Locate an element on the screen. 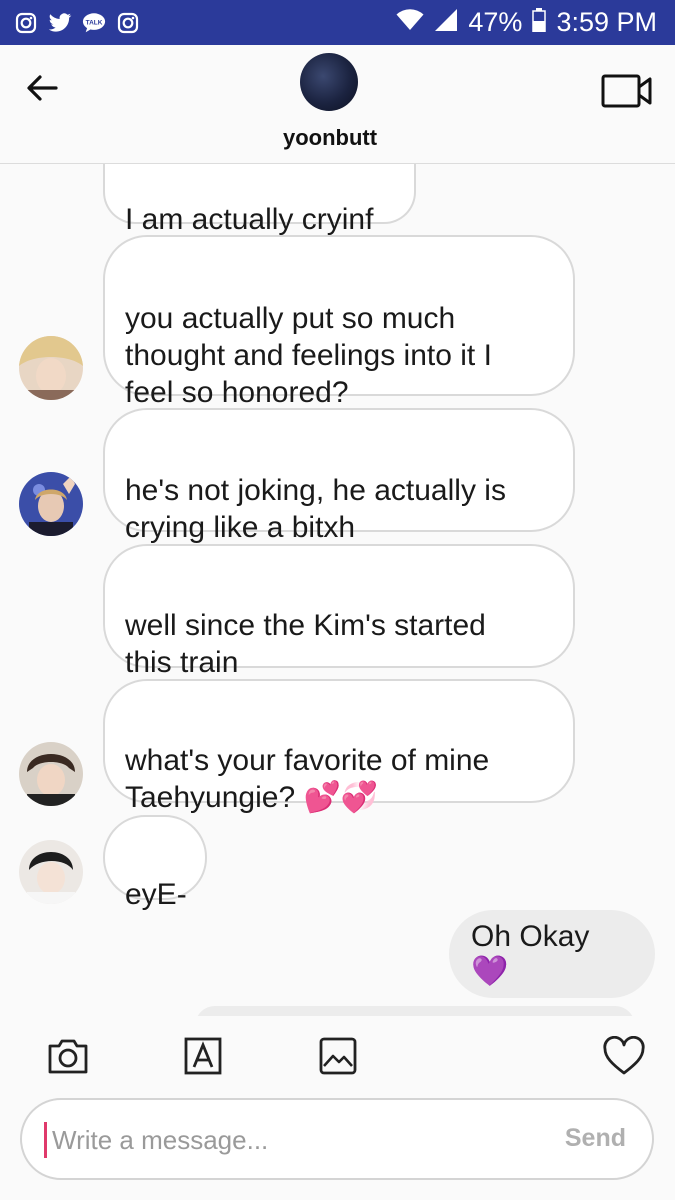 The width and height of the screenshot is (675, 1200). text-format-icon is located at coordinates (203, 1056).